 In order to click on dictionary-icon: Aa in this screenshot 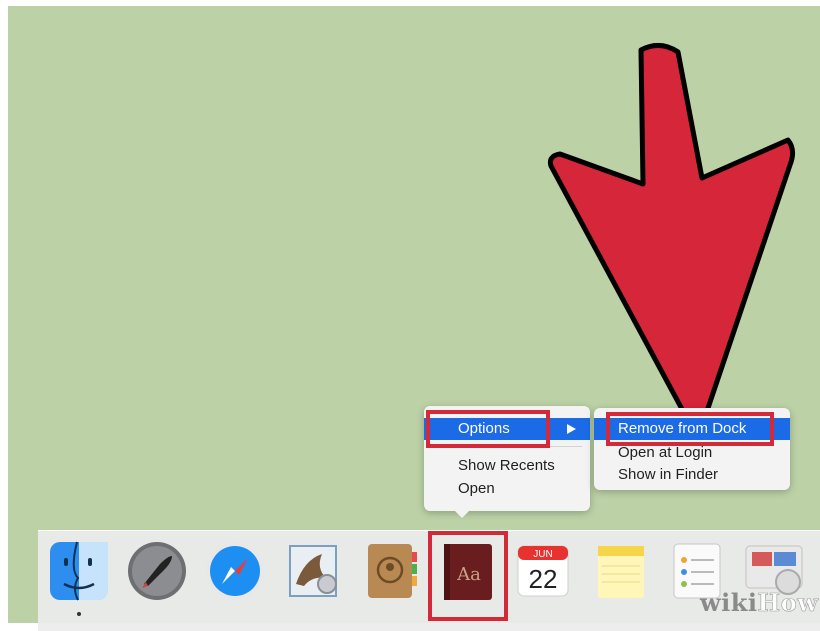, I will do `click(468, 572)`.